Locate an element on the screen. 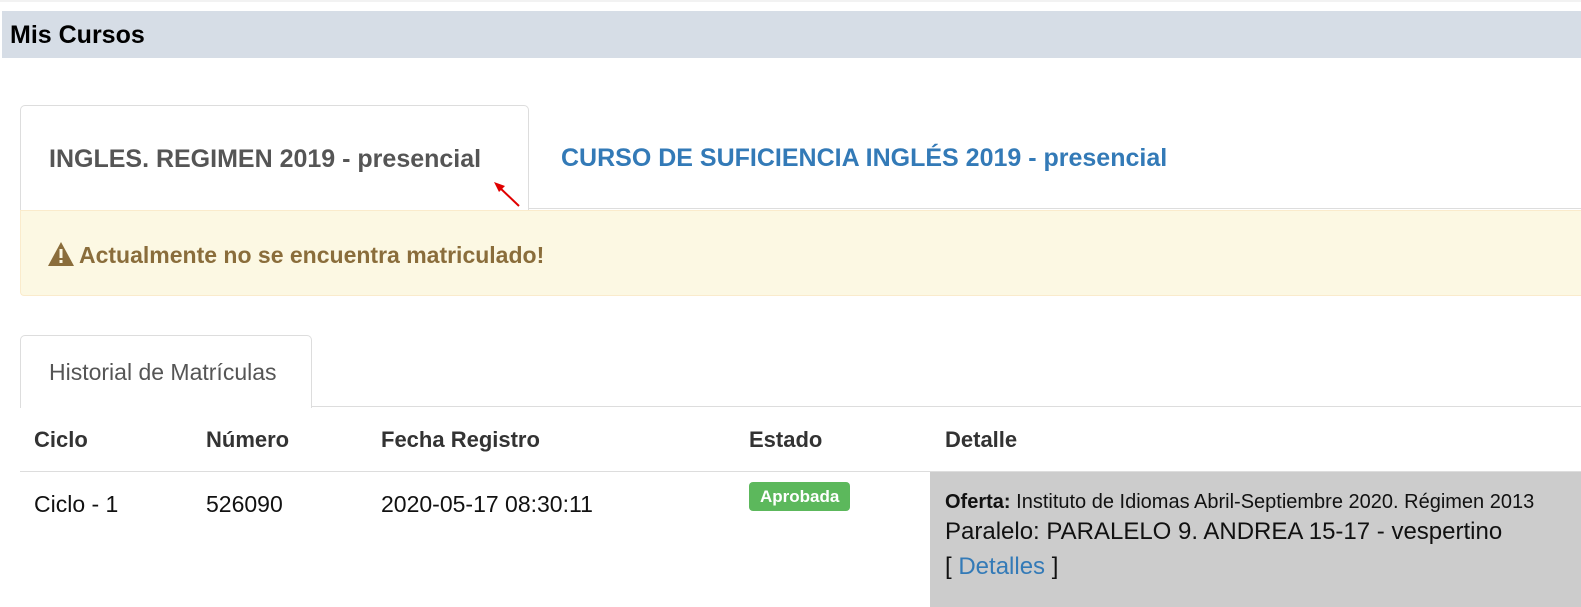 The width and height of the screenshot is (1581, 607). detalles-line: [ Detalles ] is located at coordinates (1001, 567).